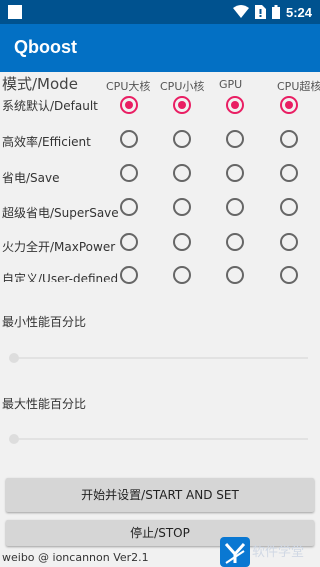 Image resolution: width=320 pixels, height=567 pixels. What do you see at coordinates (235, 275) in the screenshot?
I see `radio-user-defined-gpu` at bounding box center [235, 275].